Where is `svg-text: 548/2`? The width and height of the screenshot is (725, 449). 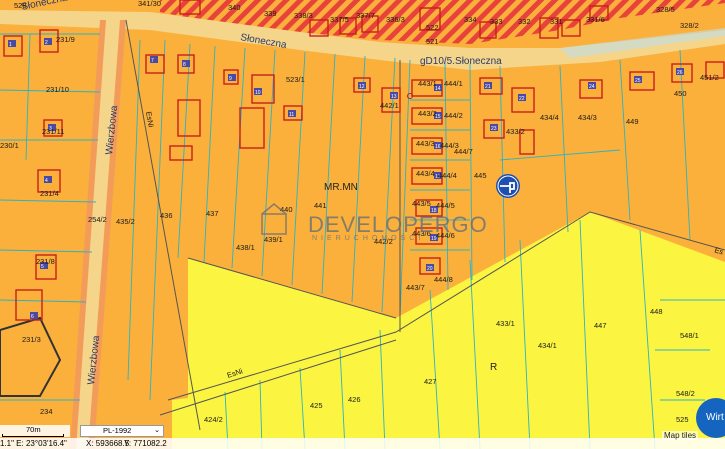
svg-text: 548/2 is located at coordinates (685, 393).